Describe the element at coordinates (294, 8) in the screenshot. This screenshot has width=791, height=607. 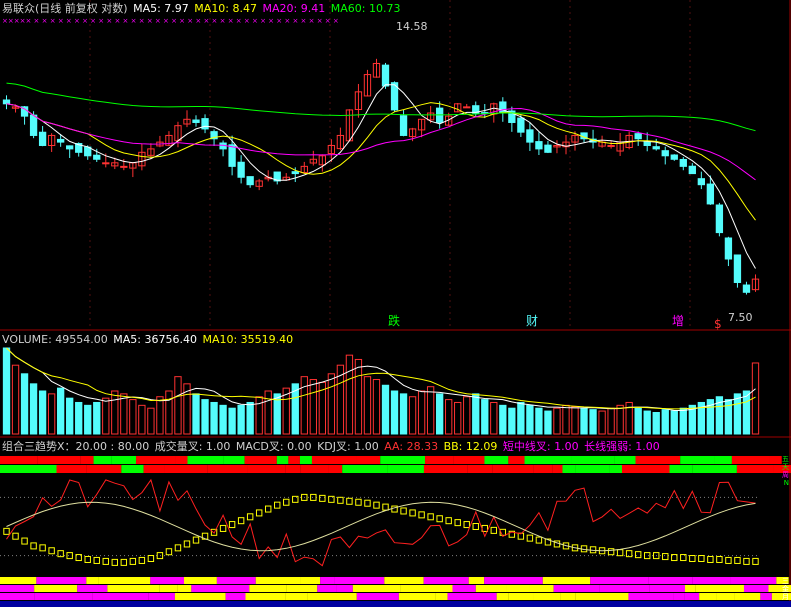
I see `ma20-label: MA20: 9.41` at that location.